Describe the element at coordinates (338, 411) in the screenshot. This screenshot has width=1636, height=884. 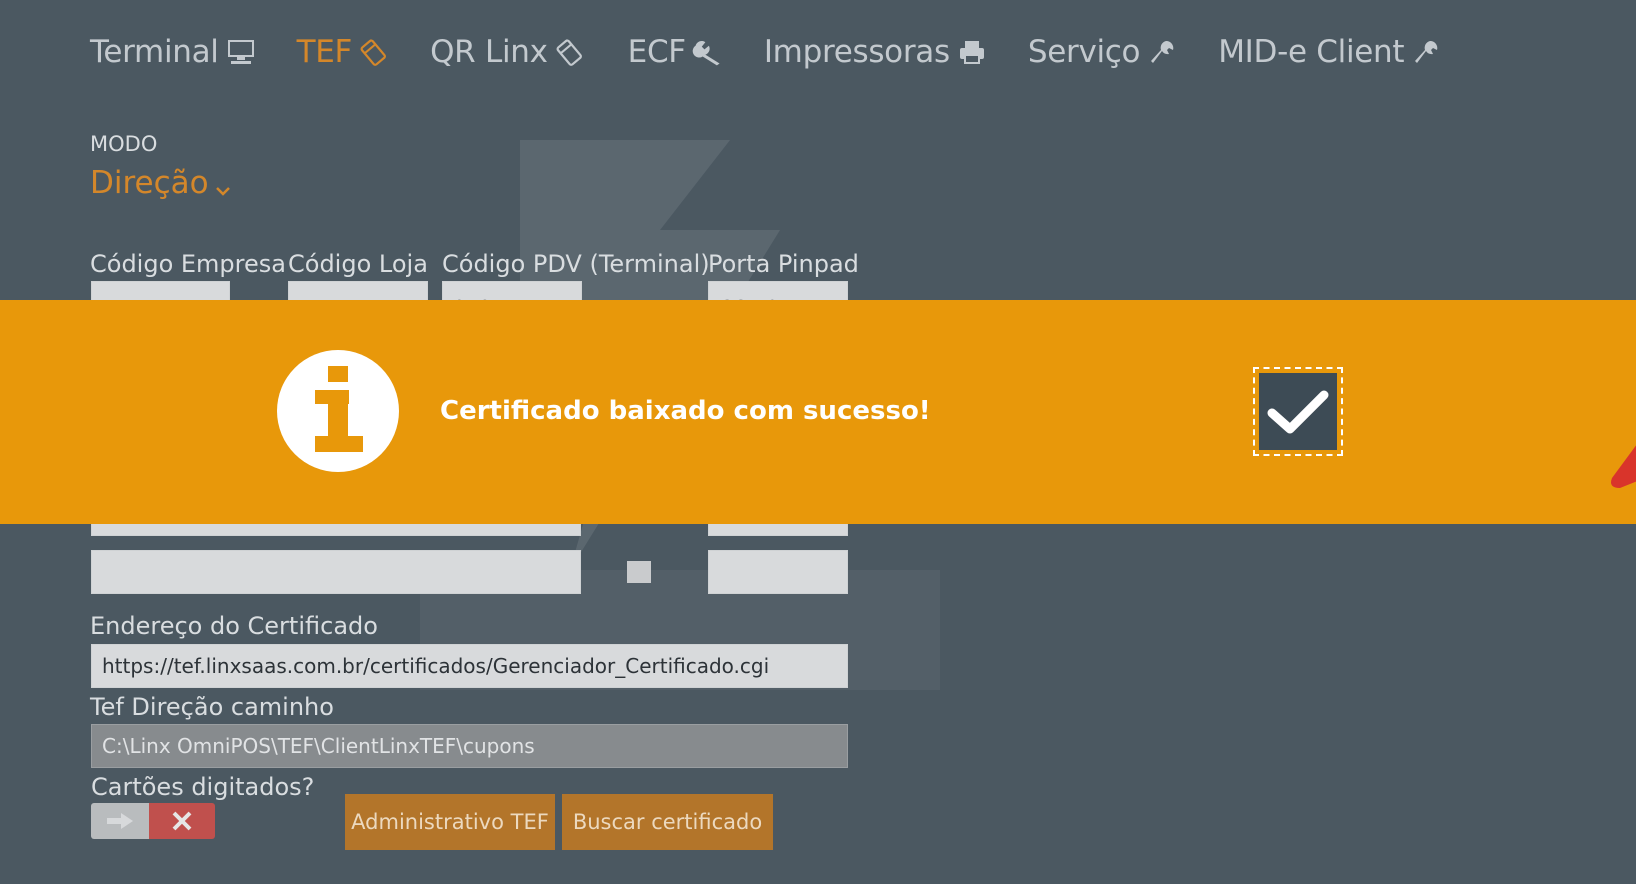
I see `info-icon` at that location.